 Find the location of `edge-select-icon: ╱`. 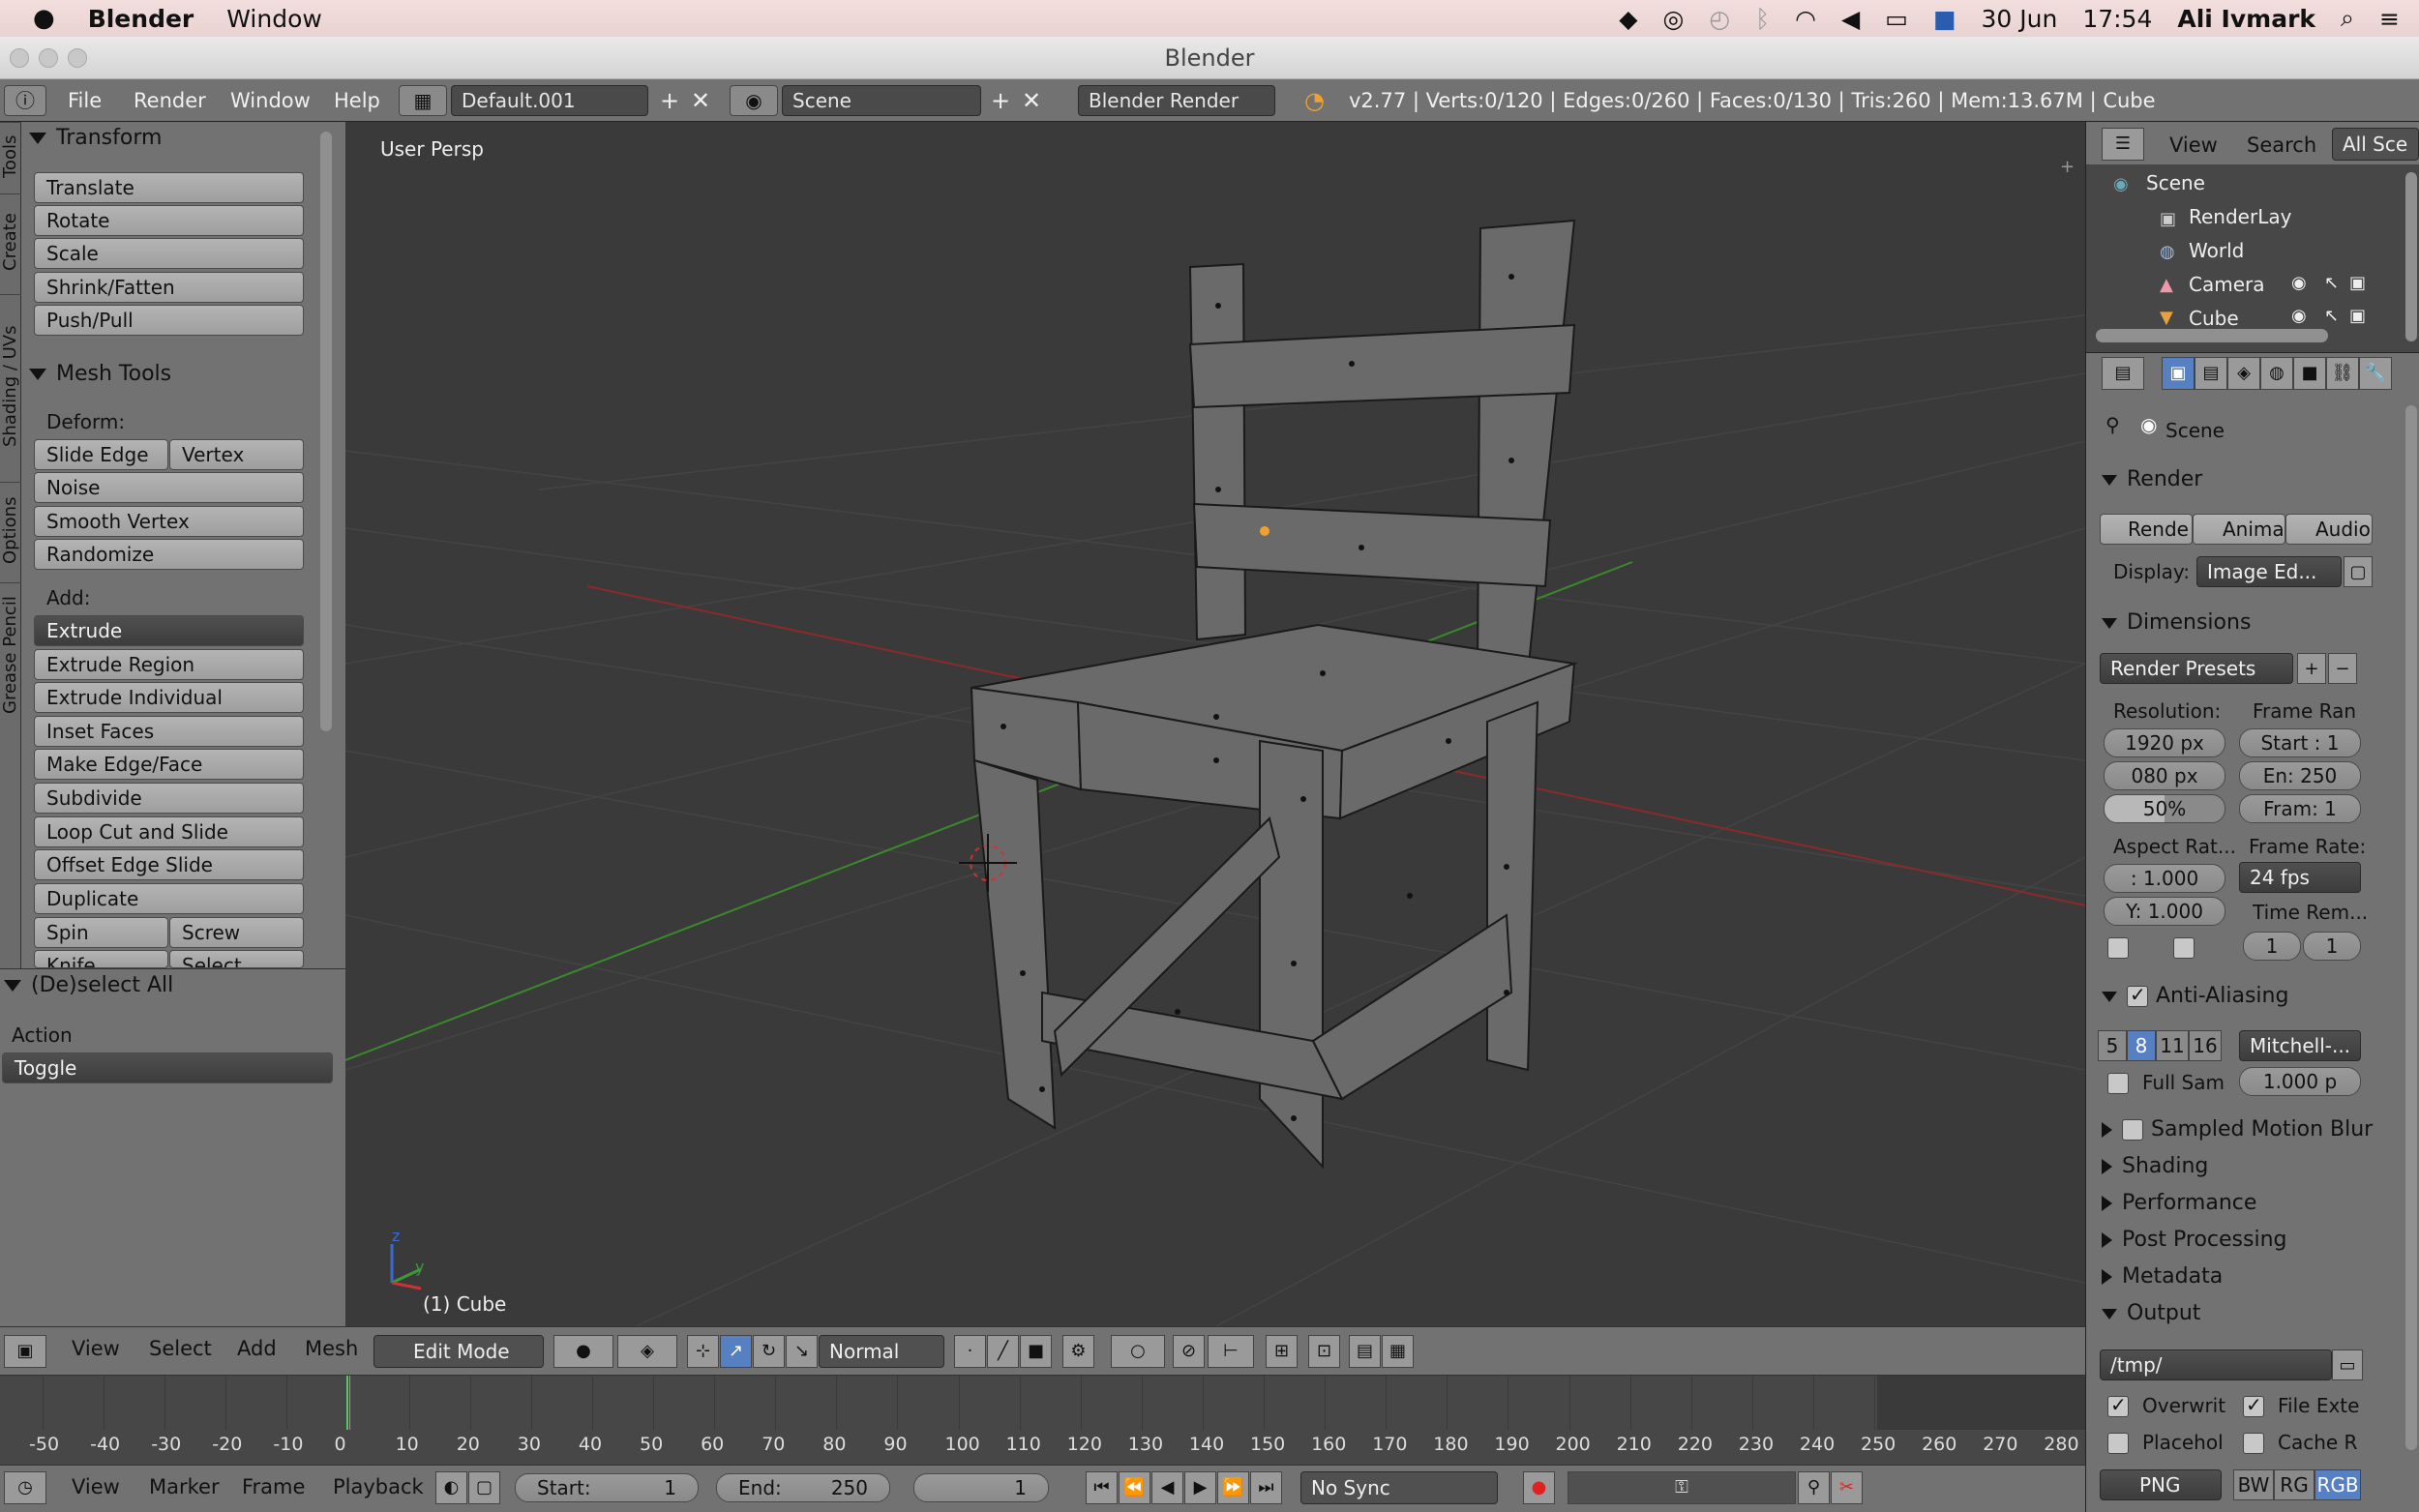

edge-select-icon: ╱ is located at coordinates (1003, 1351).